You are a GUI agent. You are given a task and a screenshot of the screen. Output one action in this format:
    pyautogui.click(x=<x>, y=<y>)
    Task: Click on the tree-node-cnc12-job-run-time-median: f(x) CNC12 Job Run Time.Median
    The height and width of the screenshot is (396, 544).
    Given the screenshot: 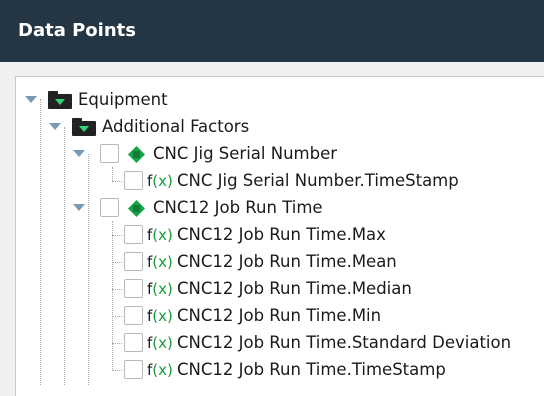 What is the action you would take?
    pyautogui.click(x=280, y=289)
    